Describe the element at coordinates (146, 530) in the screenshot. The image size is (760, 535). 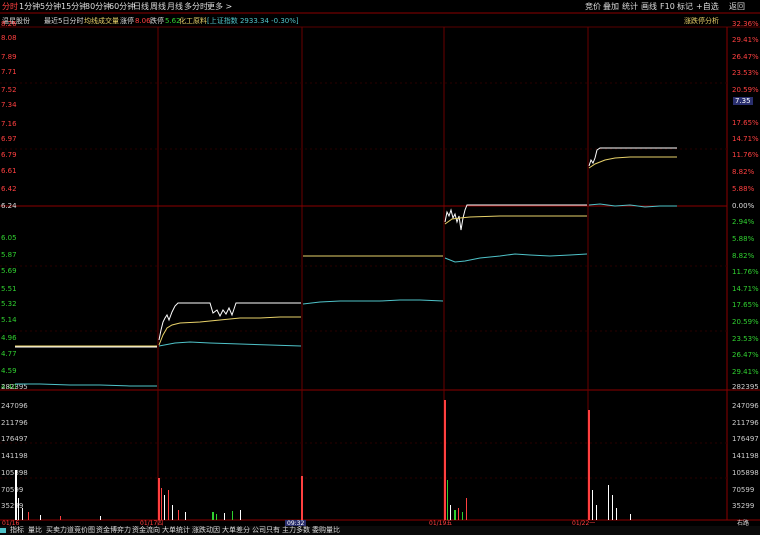
I see `bottom-tab: 资金流向` at that location.